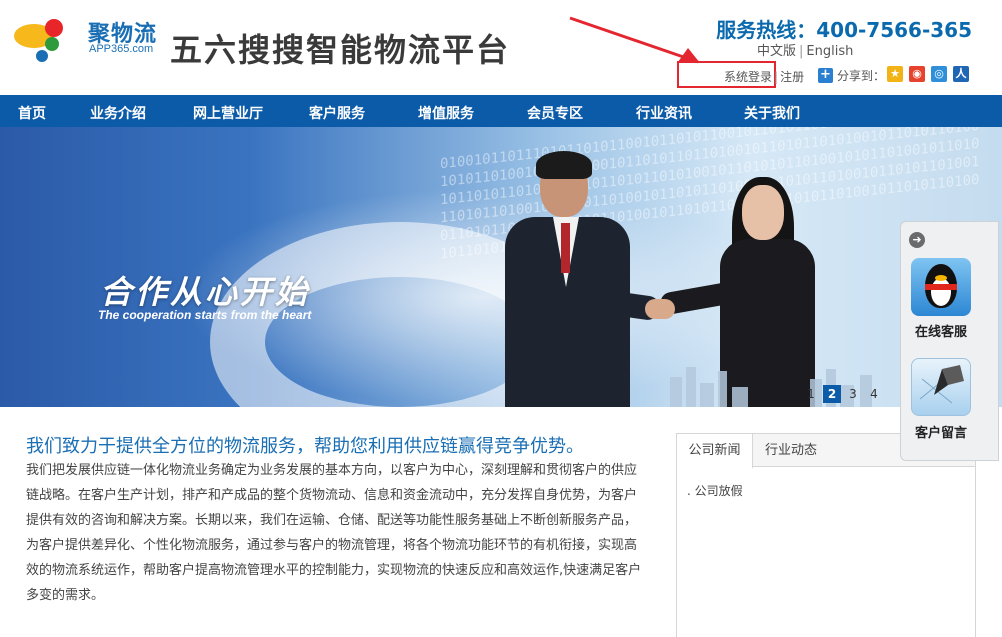  I want to click on banner-pager: 1 2 3 4, so click(842, 394).